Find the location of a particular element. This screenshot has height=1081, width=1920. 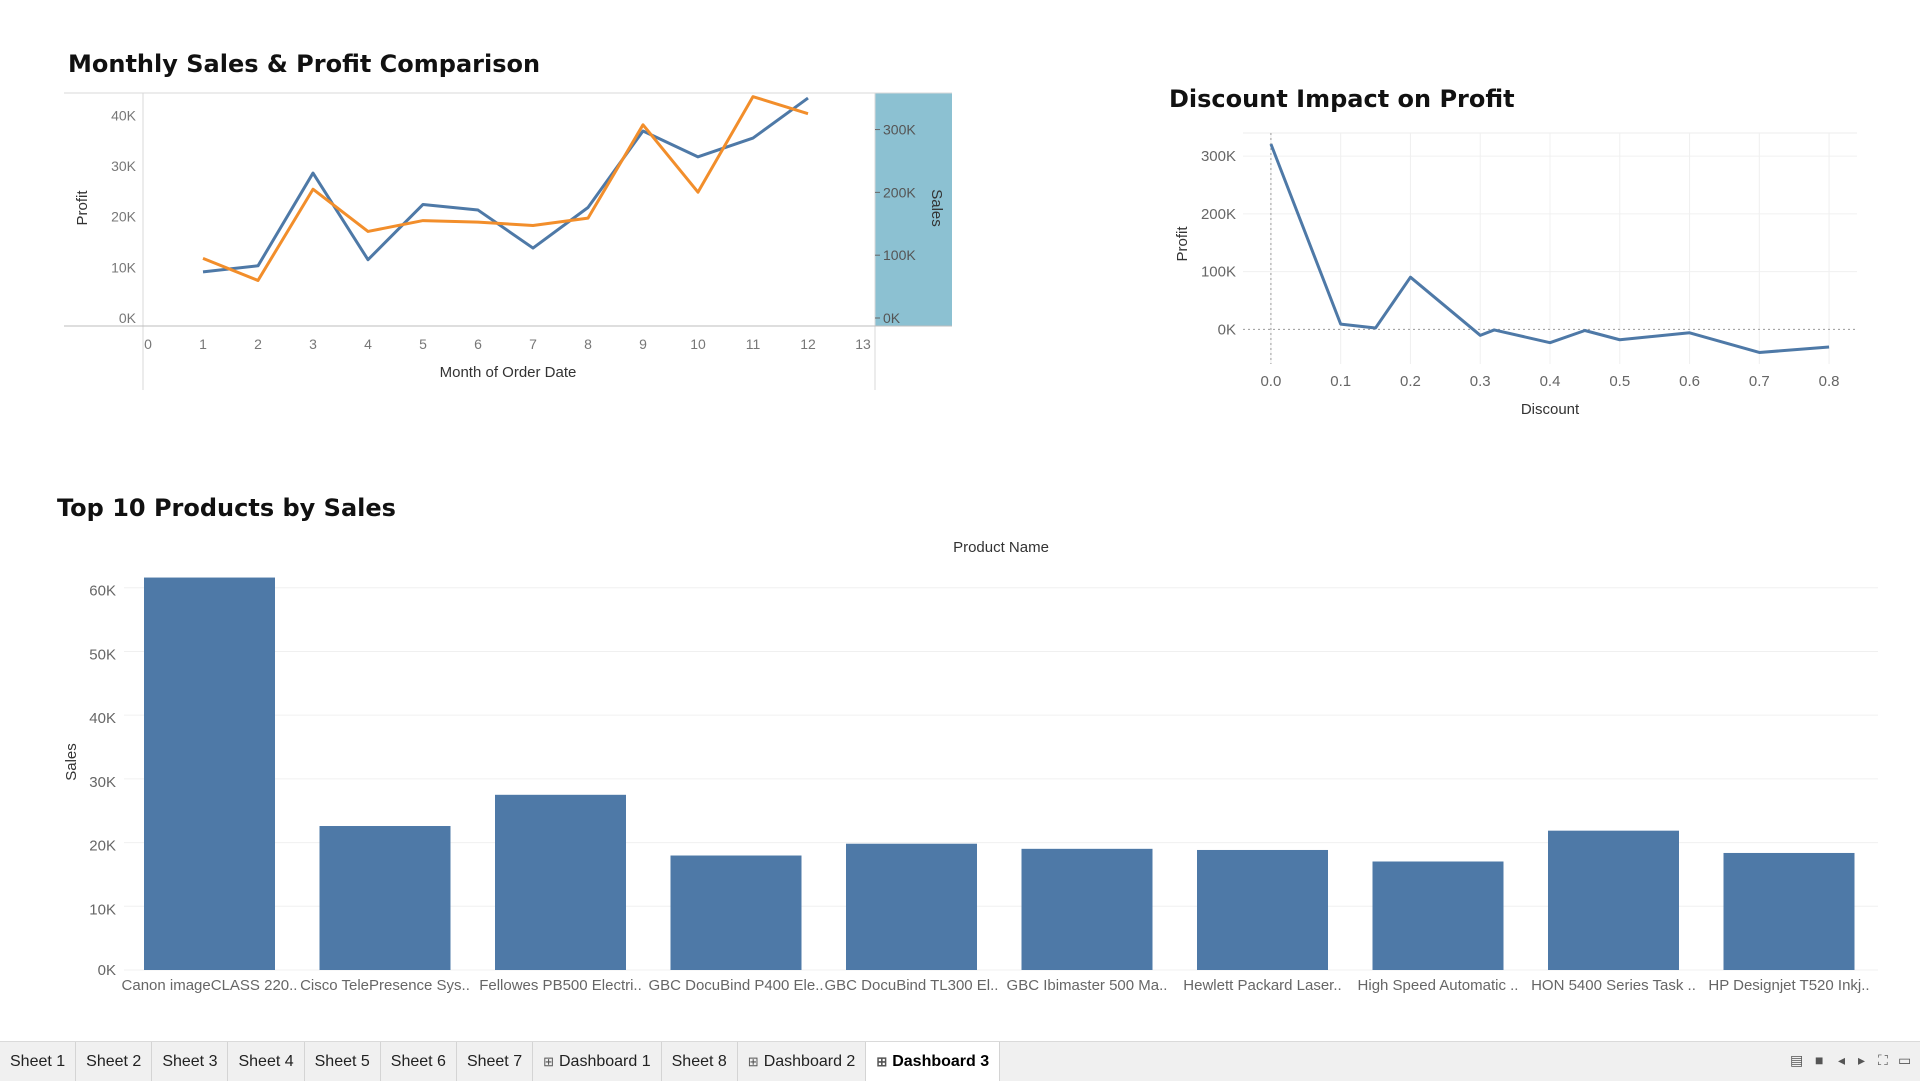

tab-label: Sheet 3 is located at coordinates (190, 1061).